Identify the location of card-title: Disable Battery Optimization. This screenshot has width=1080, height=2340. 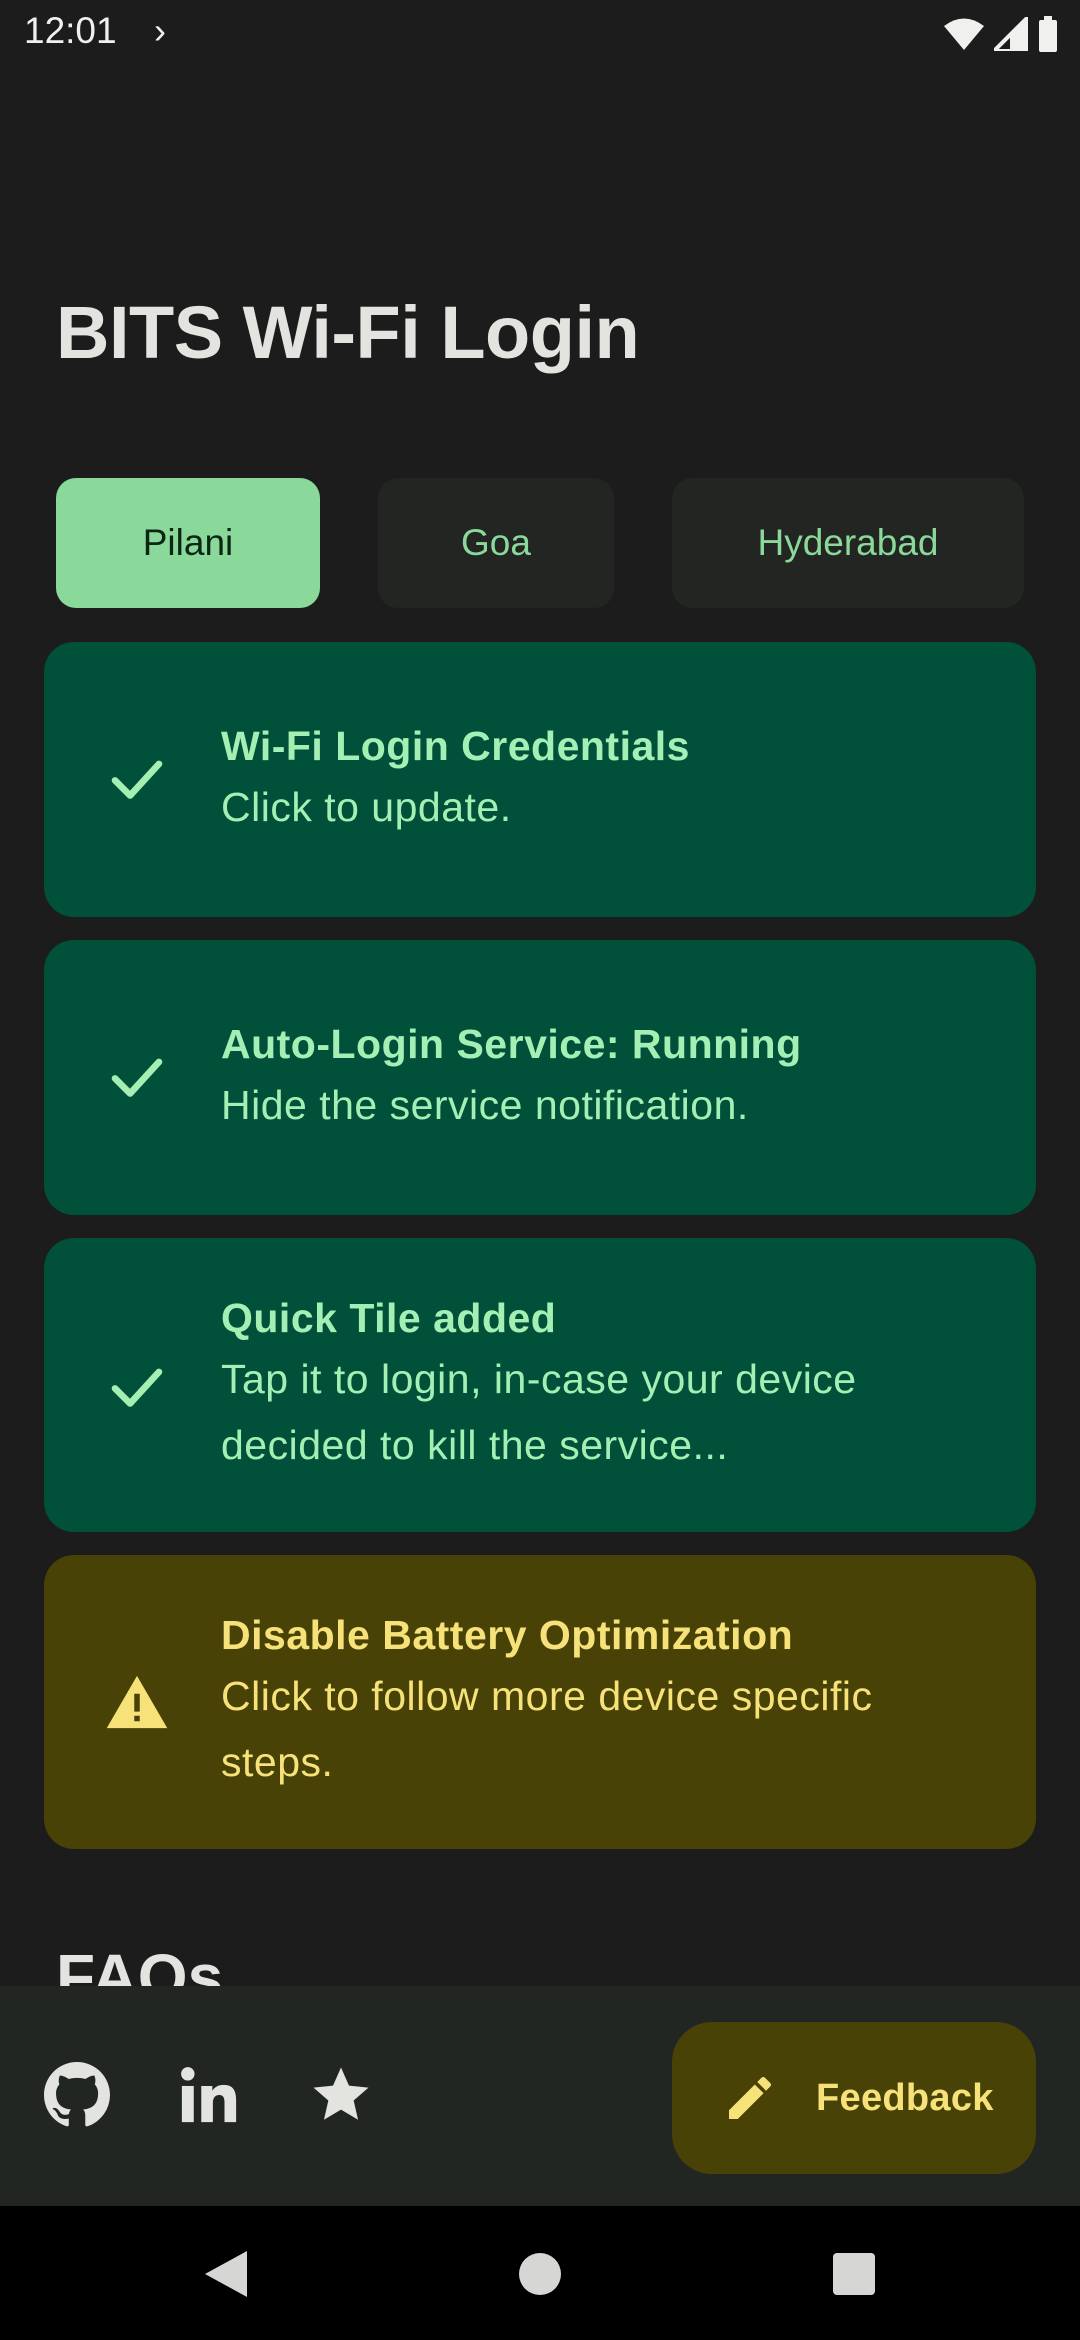
(507, 1635).